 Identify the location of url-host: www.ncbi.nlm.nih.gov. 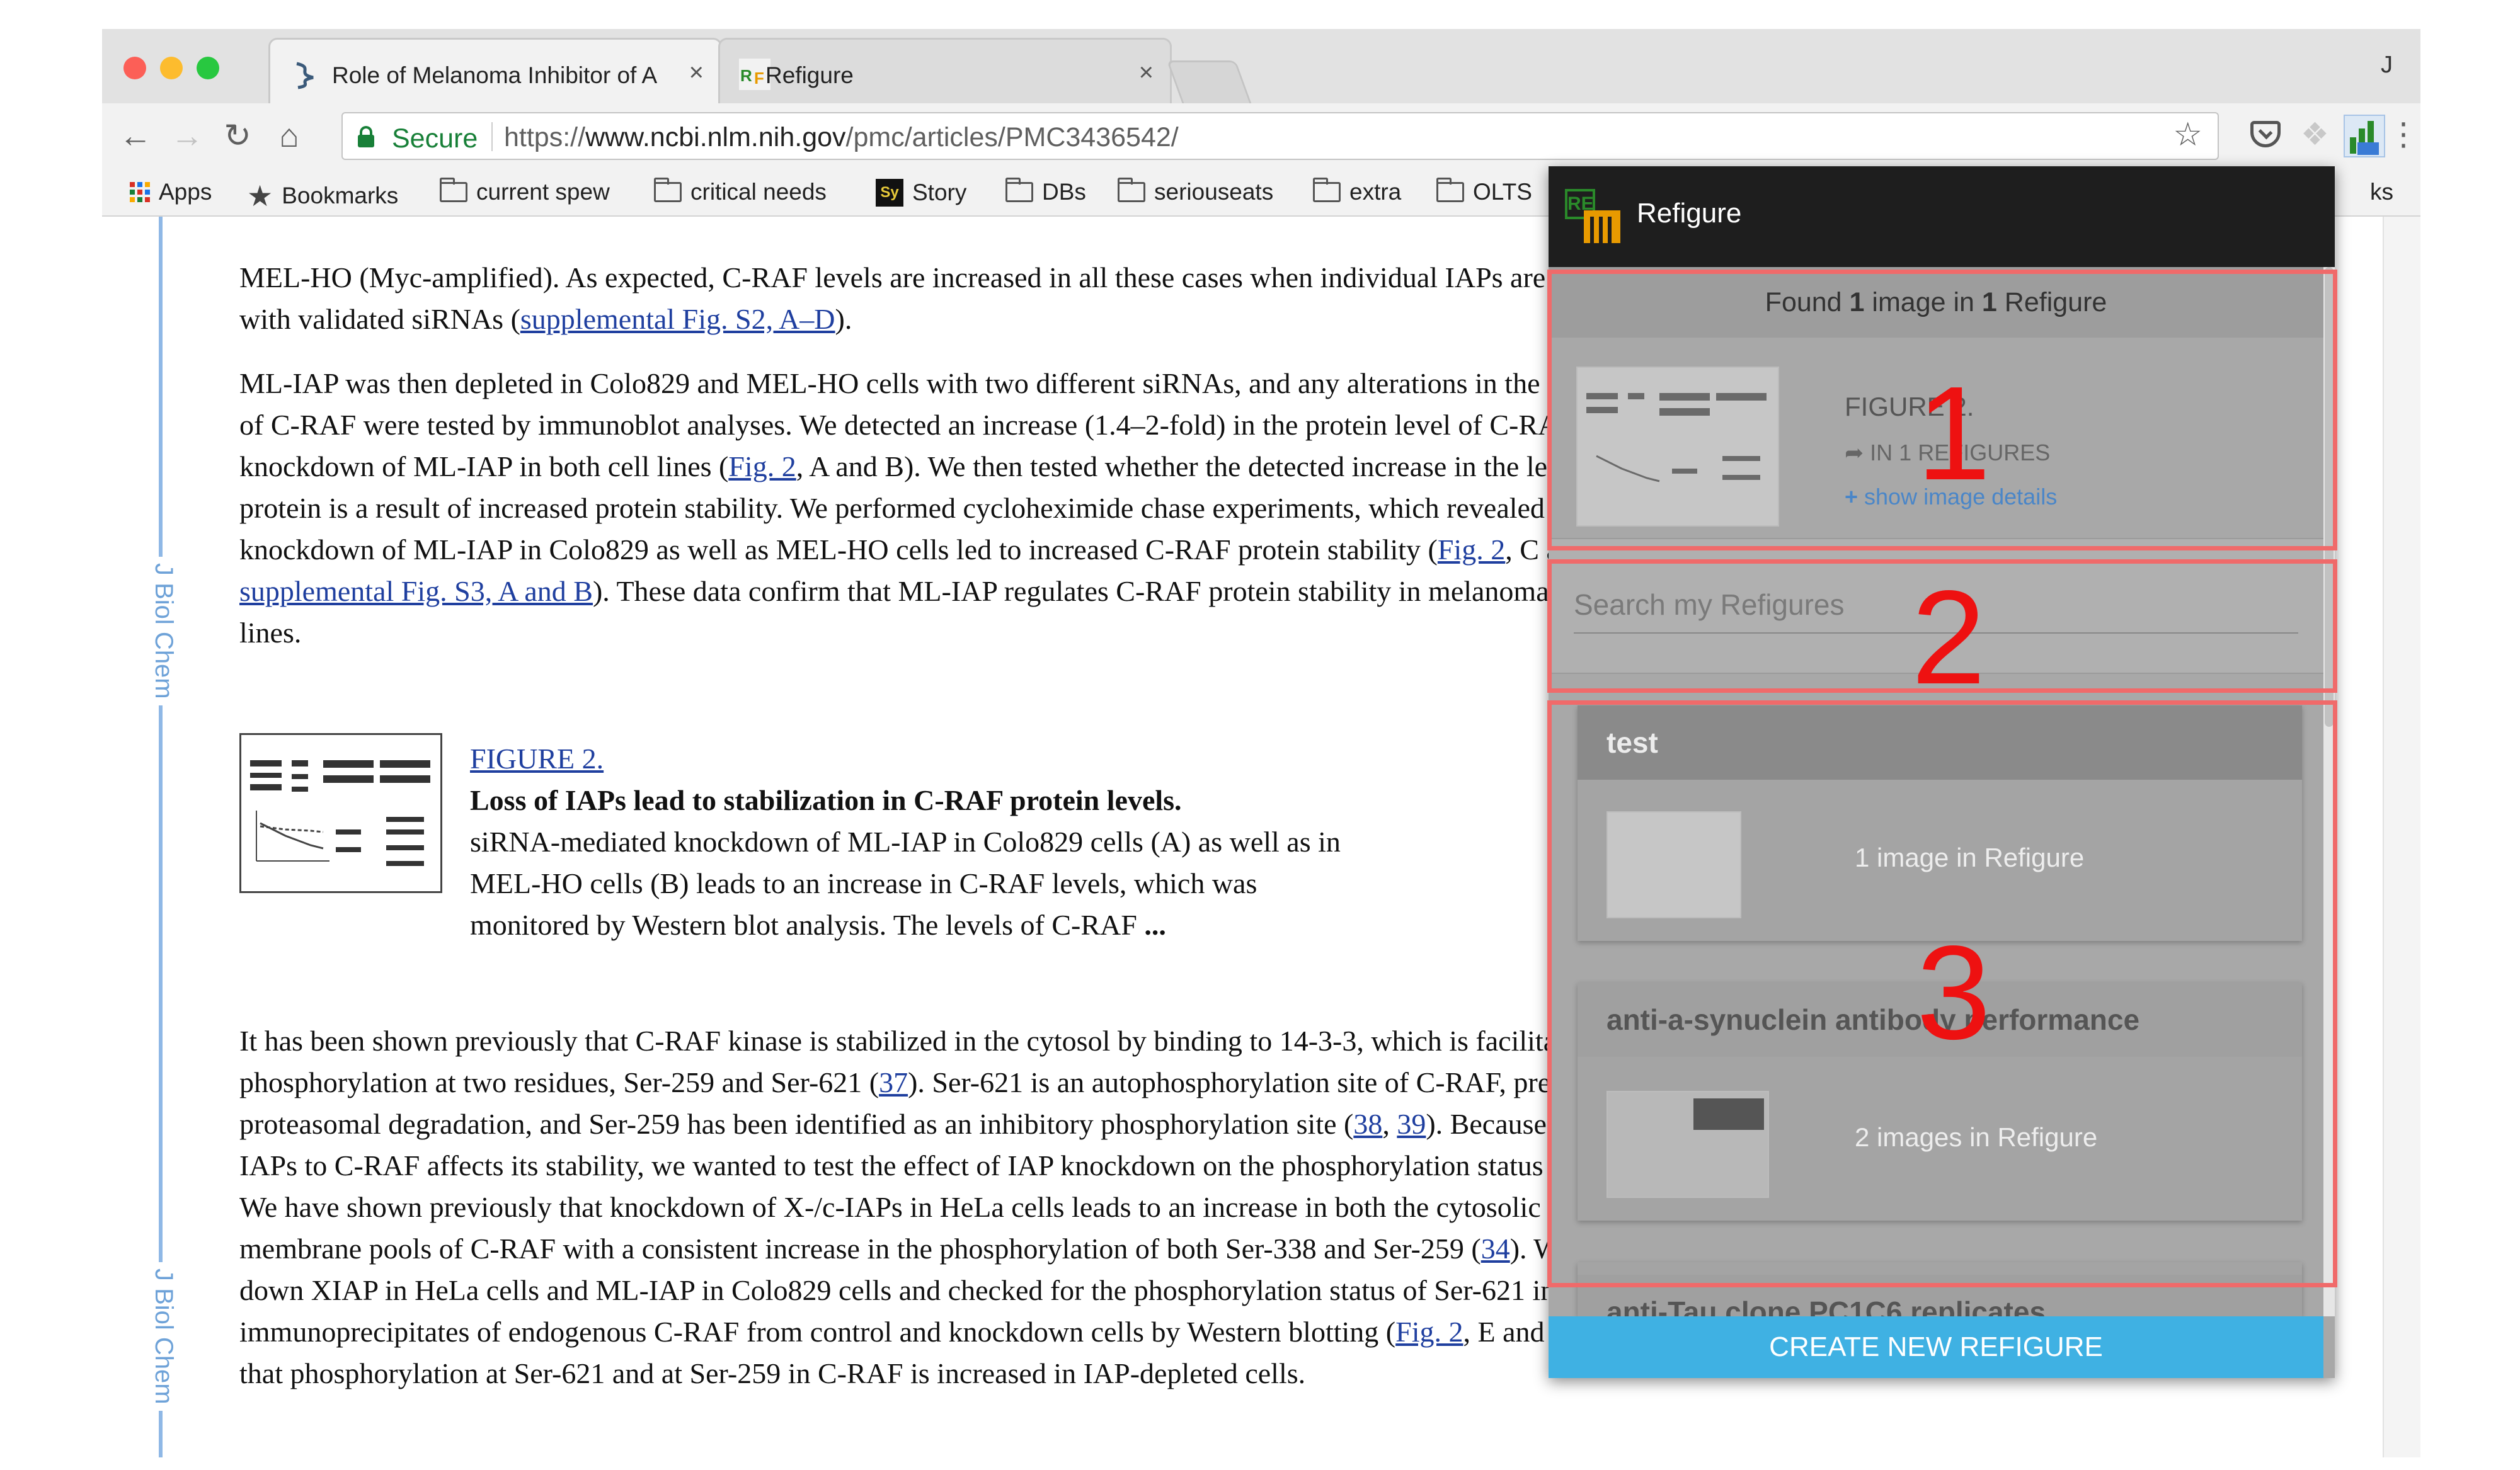
(715, 137).